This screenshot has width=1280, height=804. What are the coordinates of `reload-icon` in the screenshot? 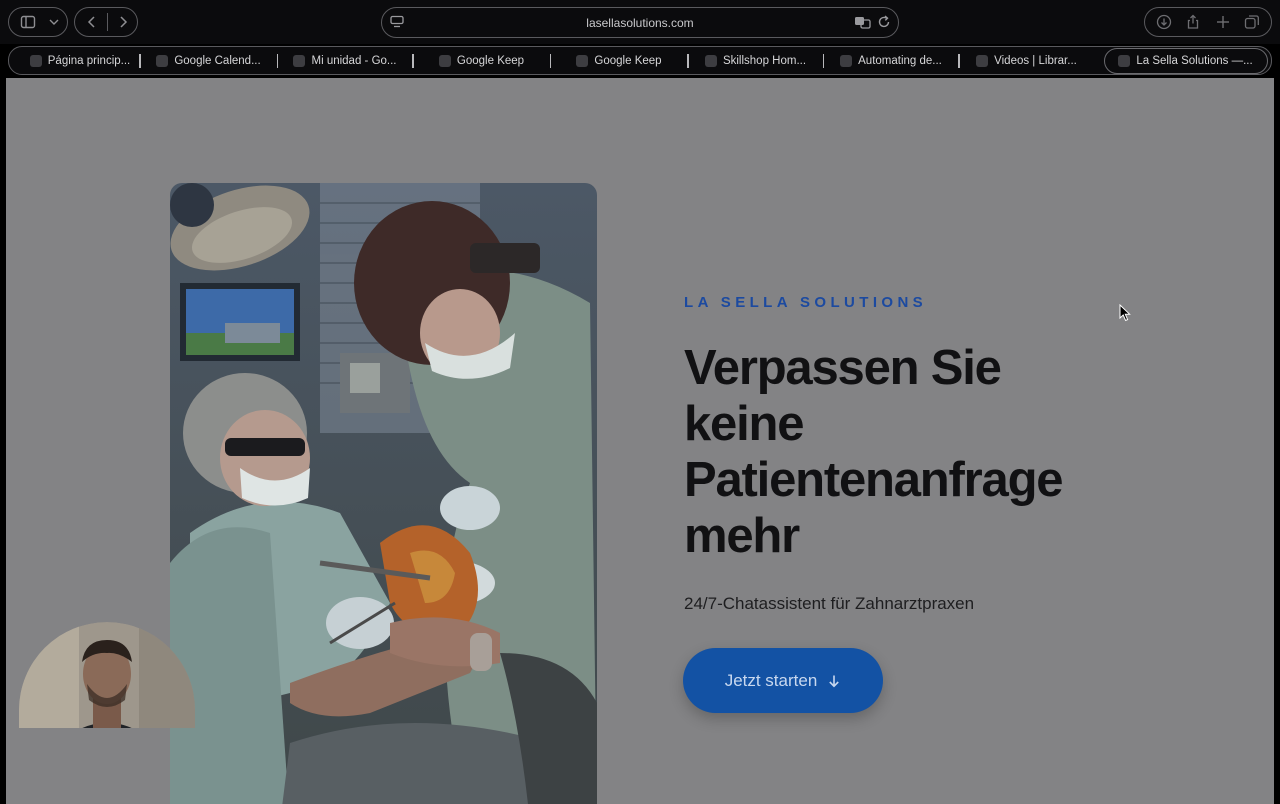 It's located at (884, 24).